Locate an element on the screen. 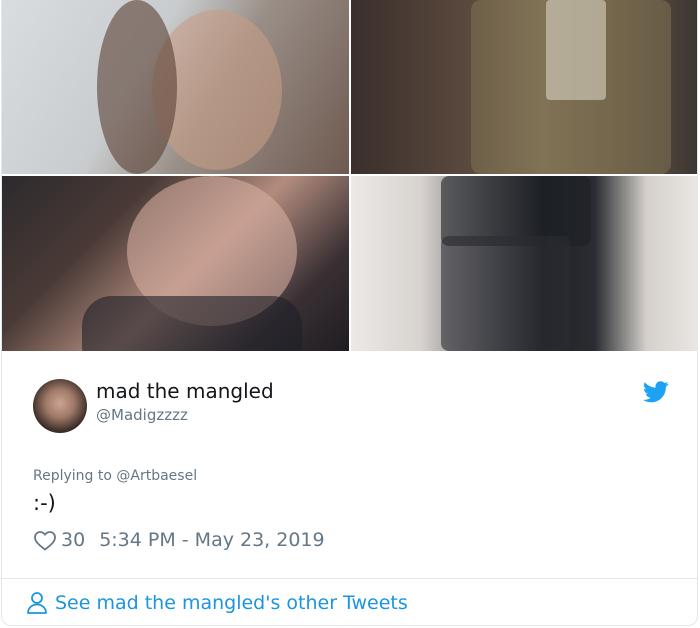  heart-icon is located at coordinates (45, 540).